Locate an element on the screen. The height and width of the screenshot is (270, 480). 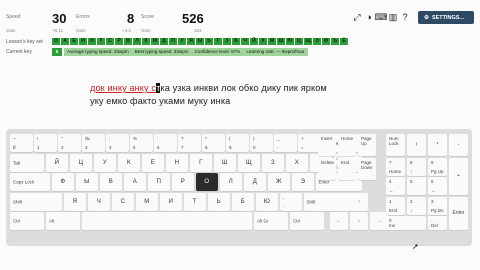
key-9: (9 is located at coordinates (237, 143).